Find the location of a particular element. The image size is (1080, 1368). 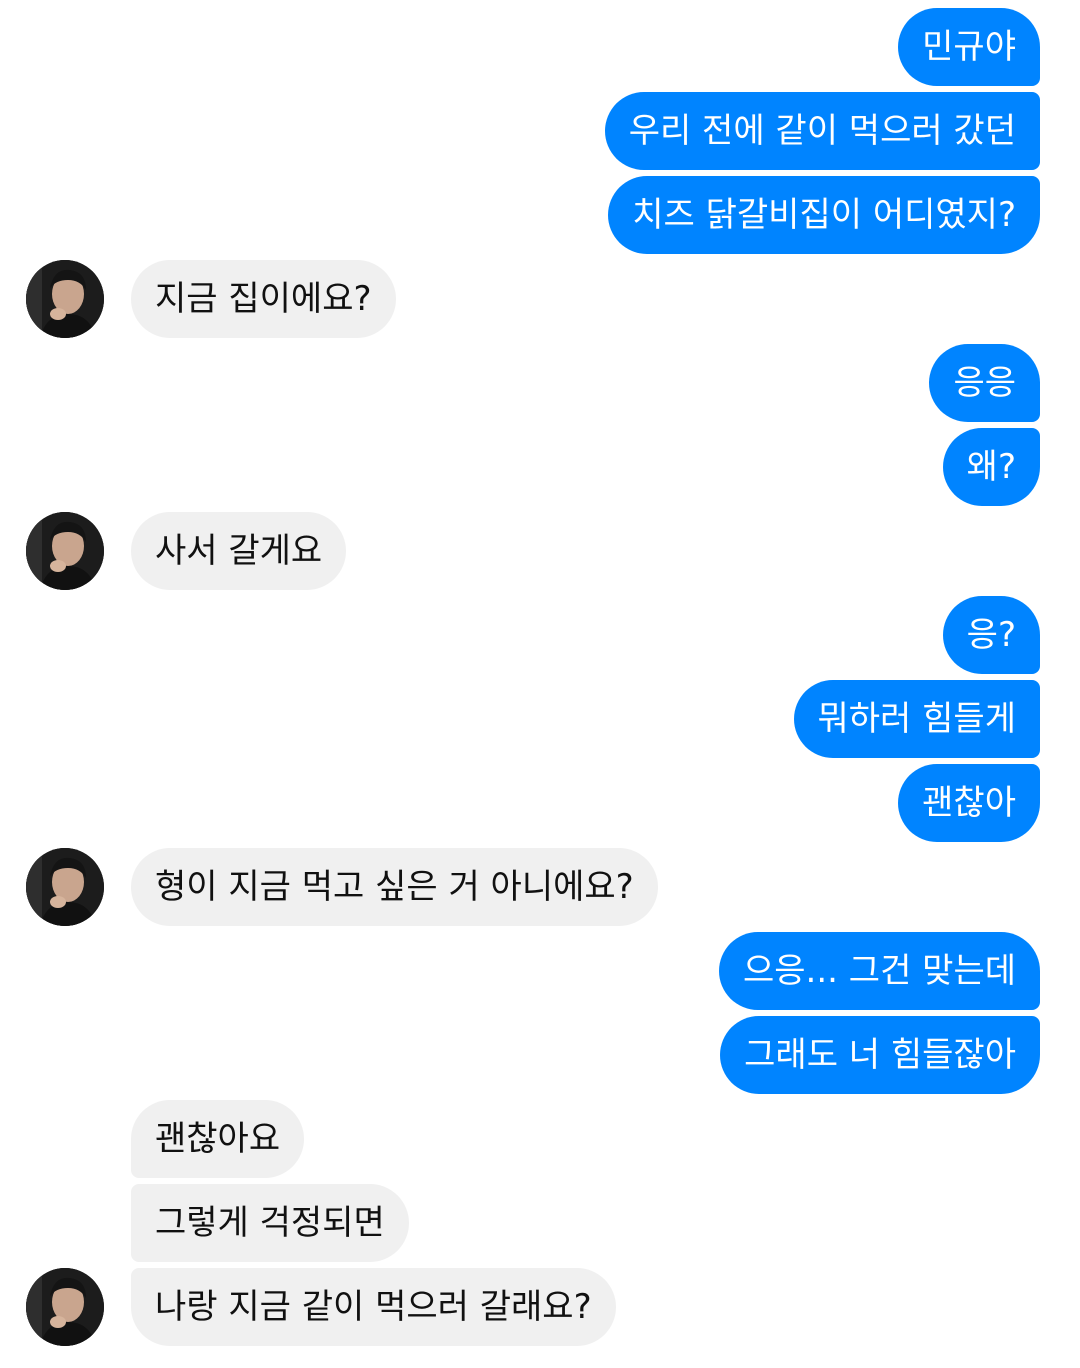

message-bubble-incoming: 사서 갈게요 is located at coordinates (239, 551).